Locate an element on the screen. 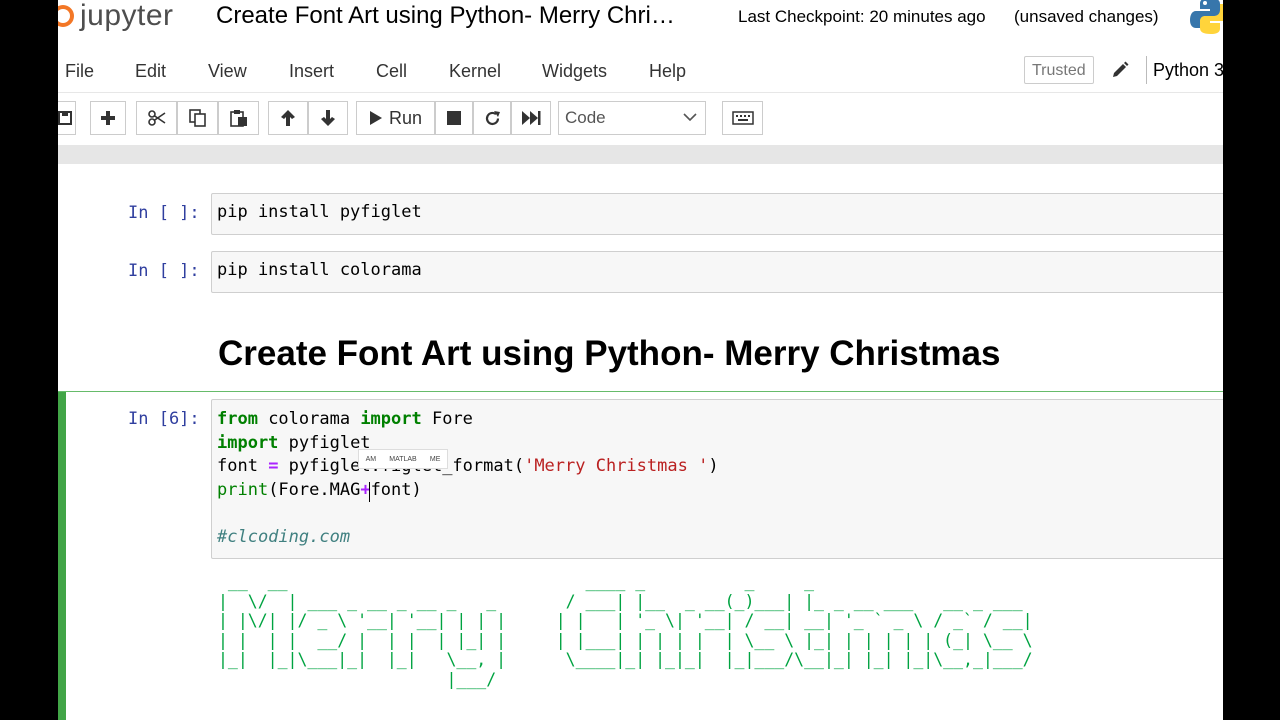 Image resolution: width=1280 pixels, height=720 pixels. autocomplete-option: ME is located at coordinates (435, 459).